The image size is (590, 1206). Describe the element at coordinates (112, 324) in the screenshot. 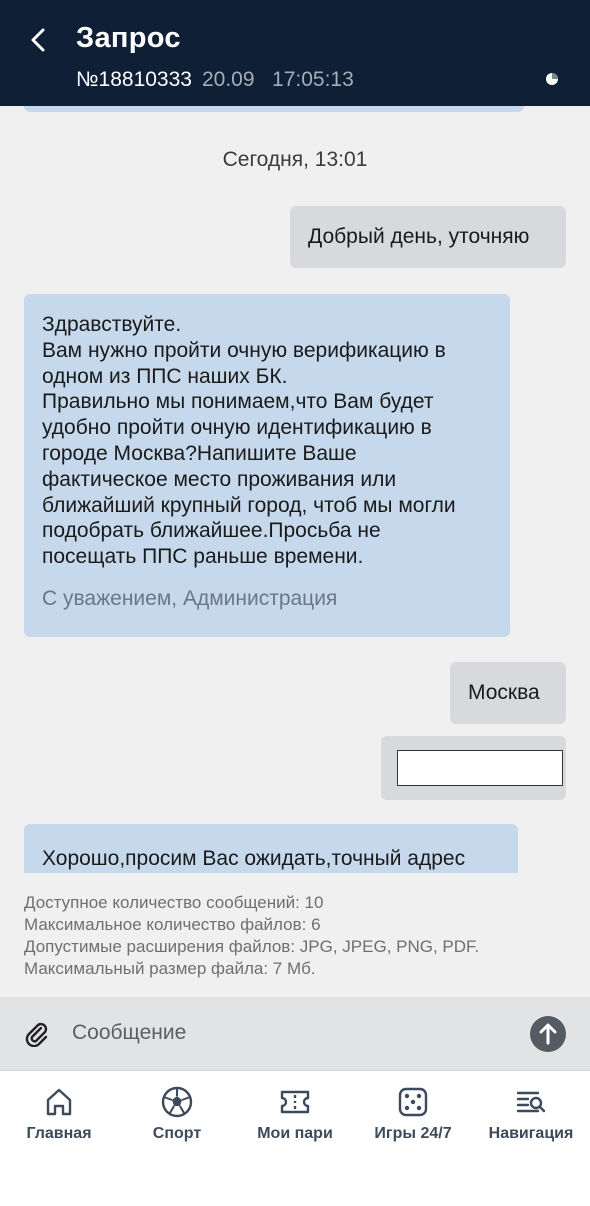

I see `message-line: Здравствуйте.` at that location.